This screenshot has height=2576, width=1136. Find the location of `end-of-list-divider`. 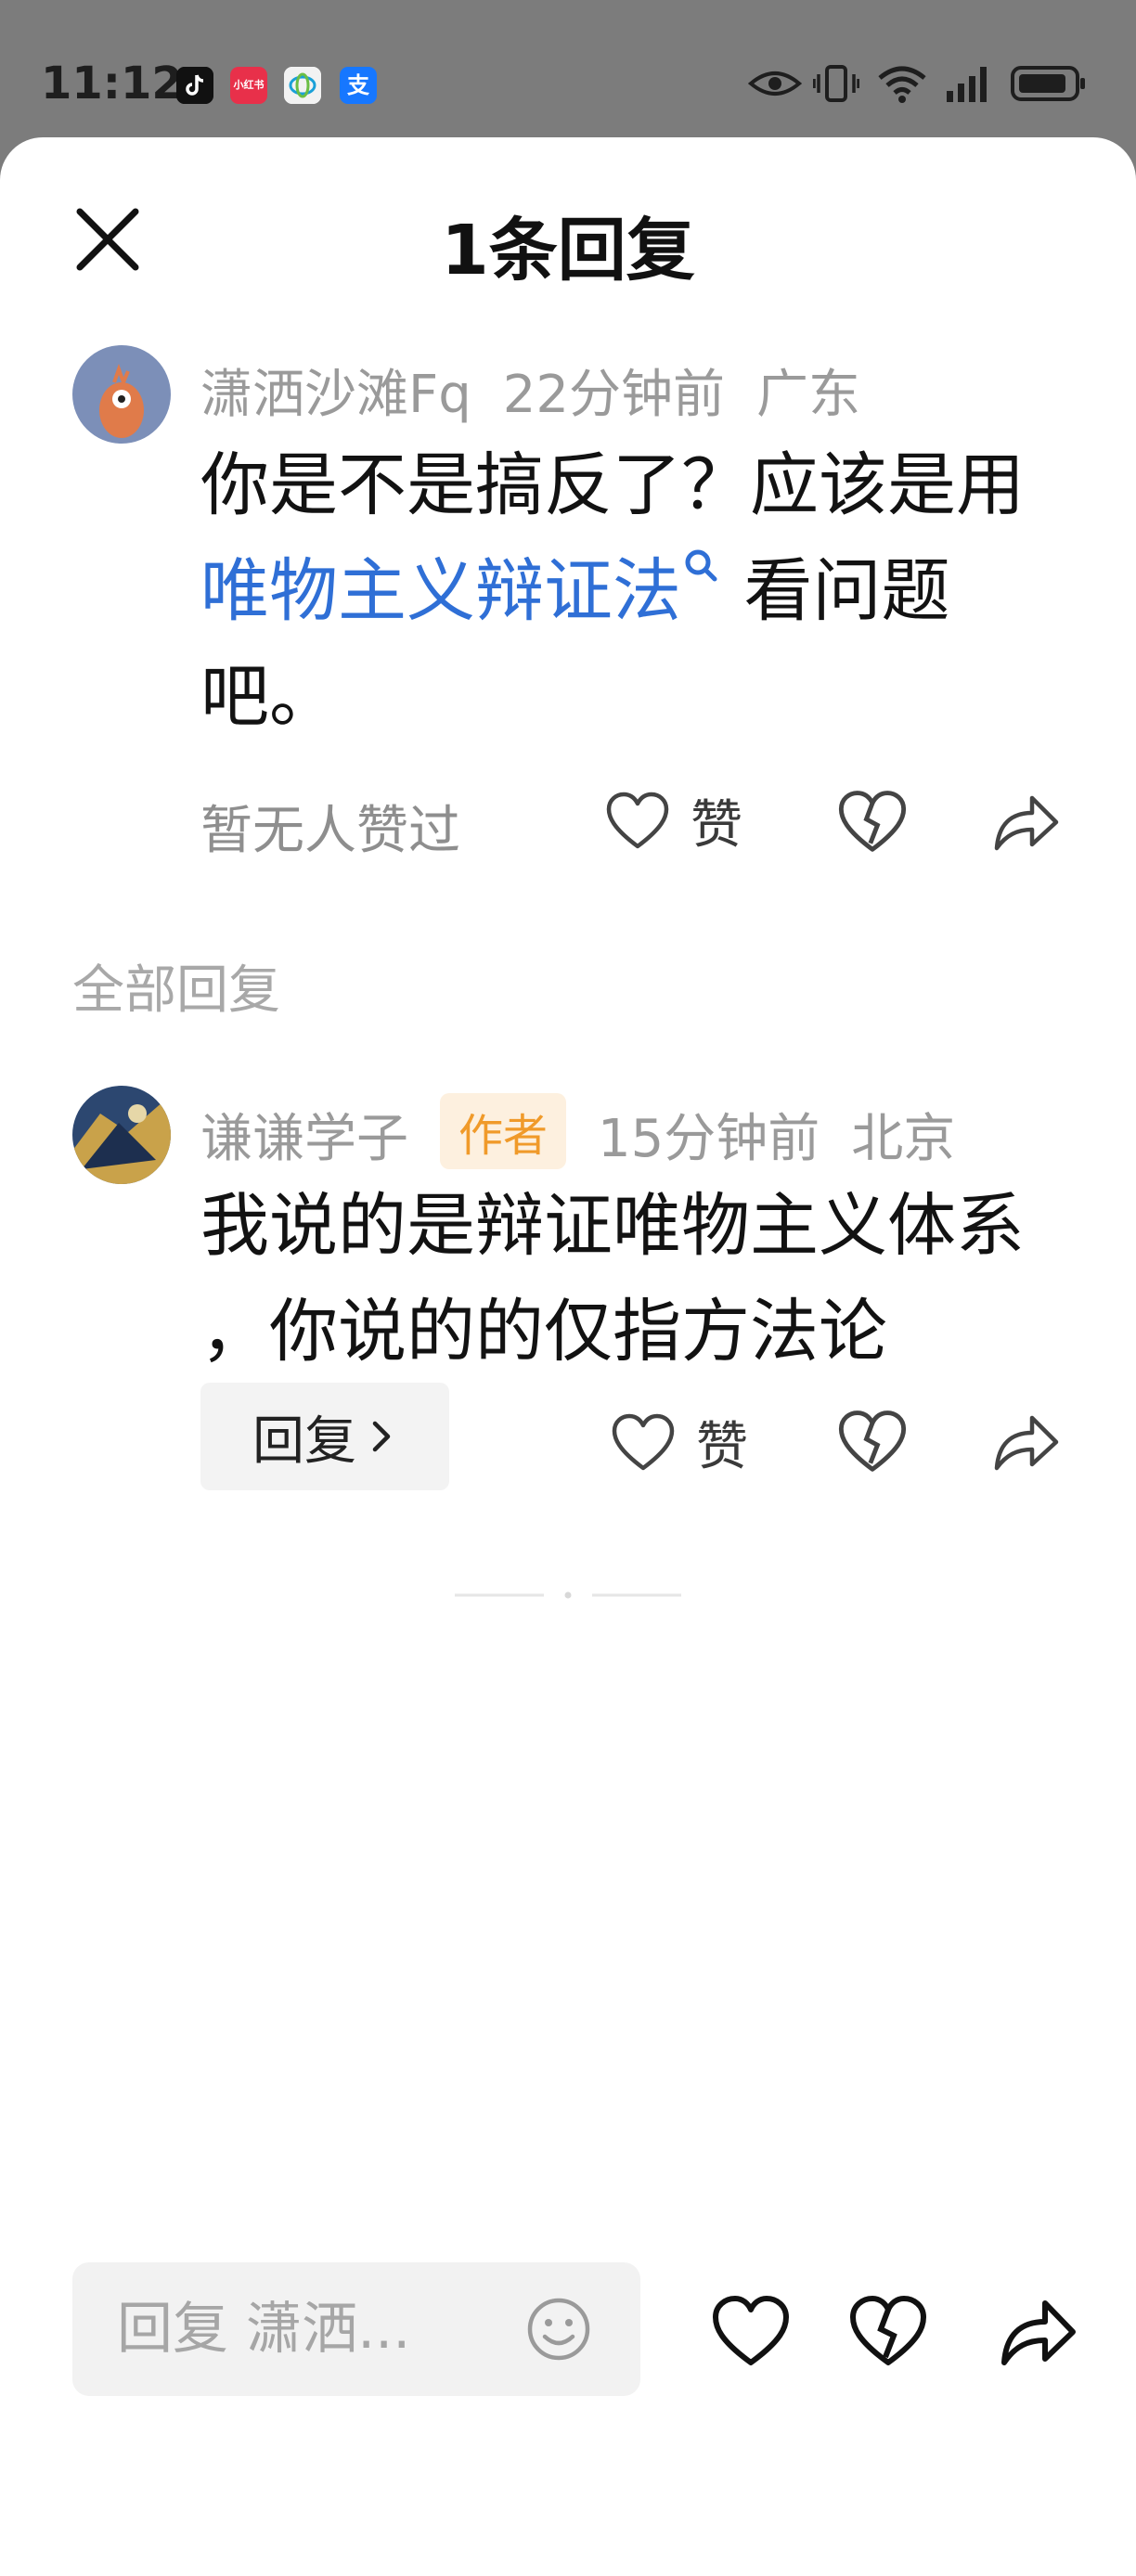

end-of-list-divider is located at coordinates (568, 1595).